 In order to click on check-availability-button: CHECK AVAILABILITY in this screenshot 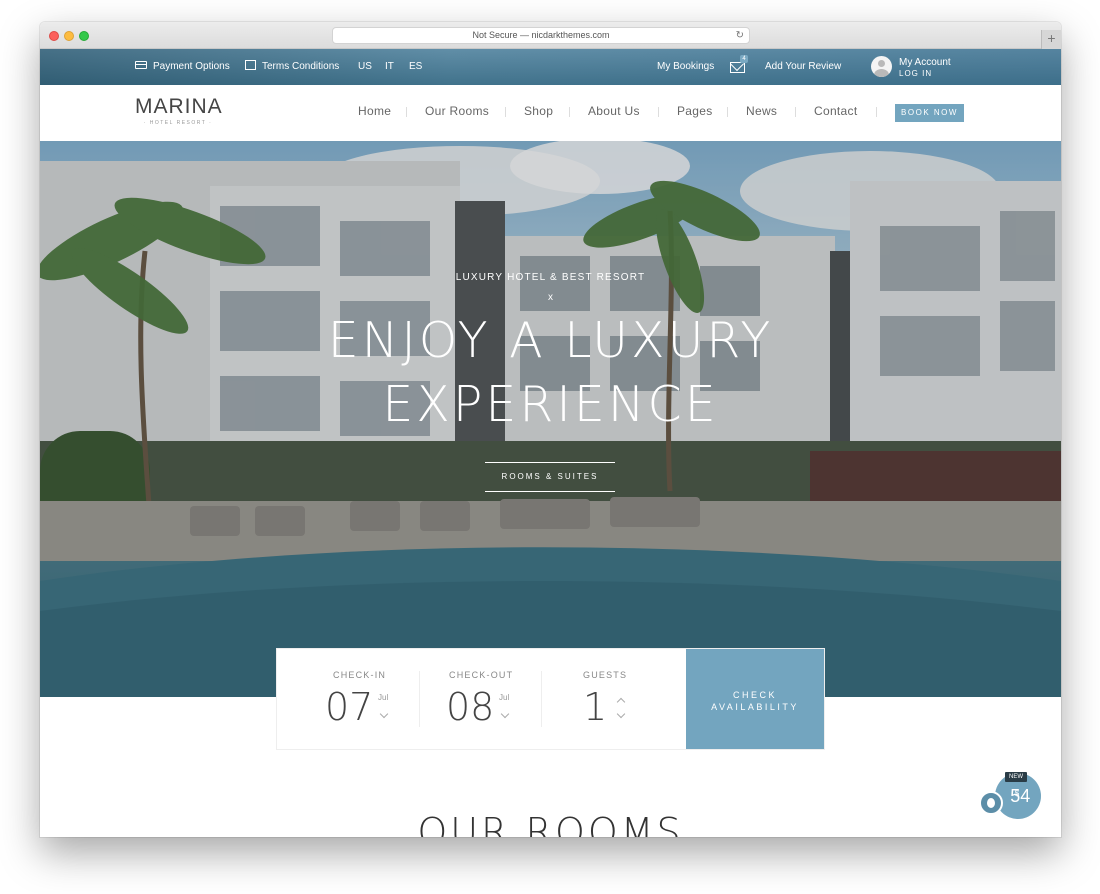, I will do `click(755, 699)`.